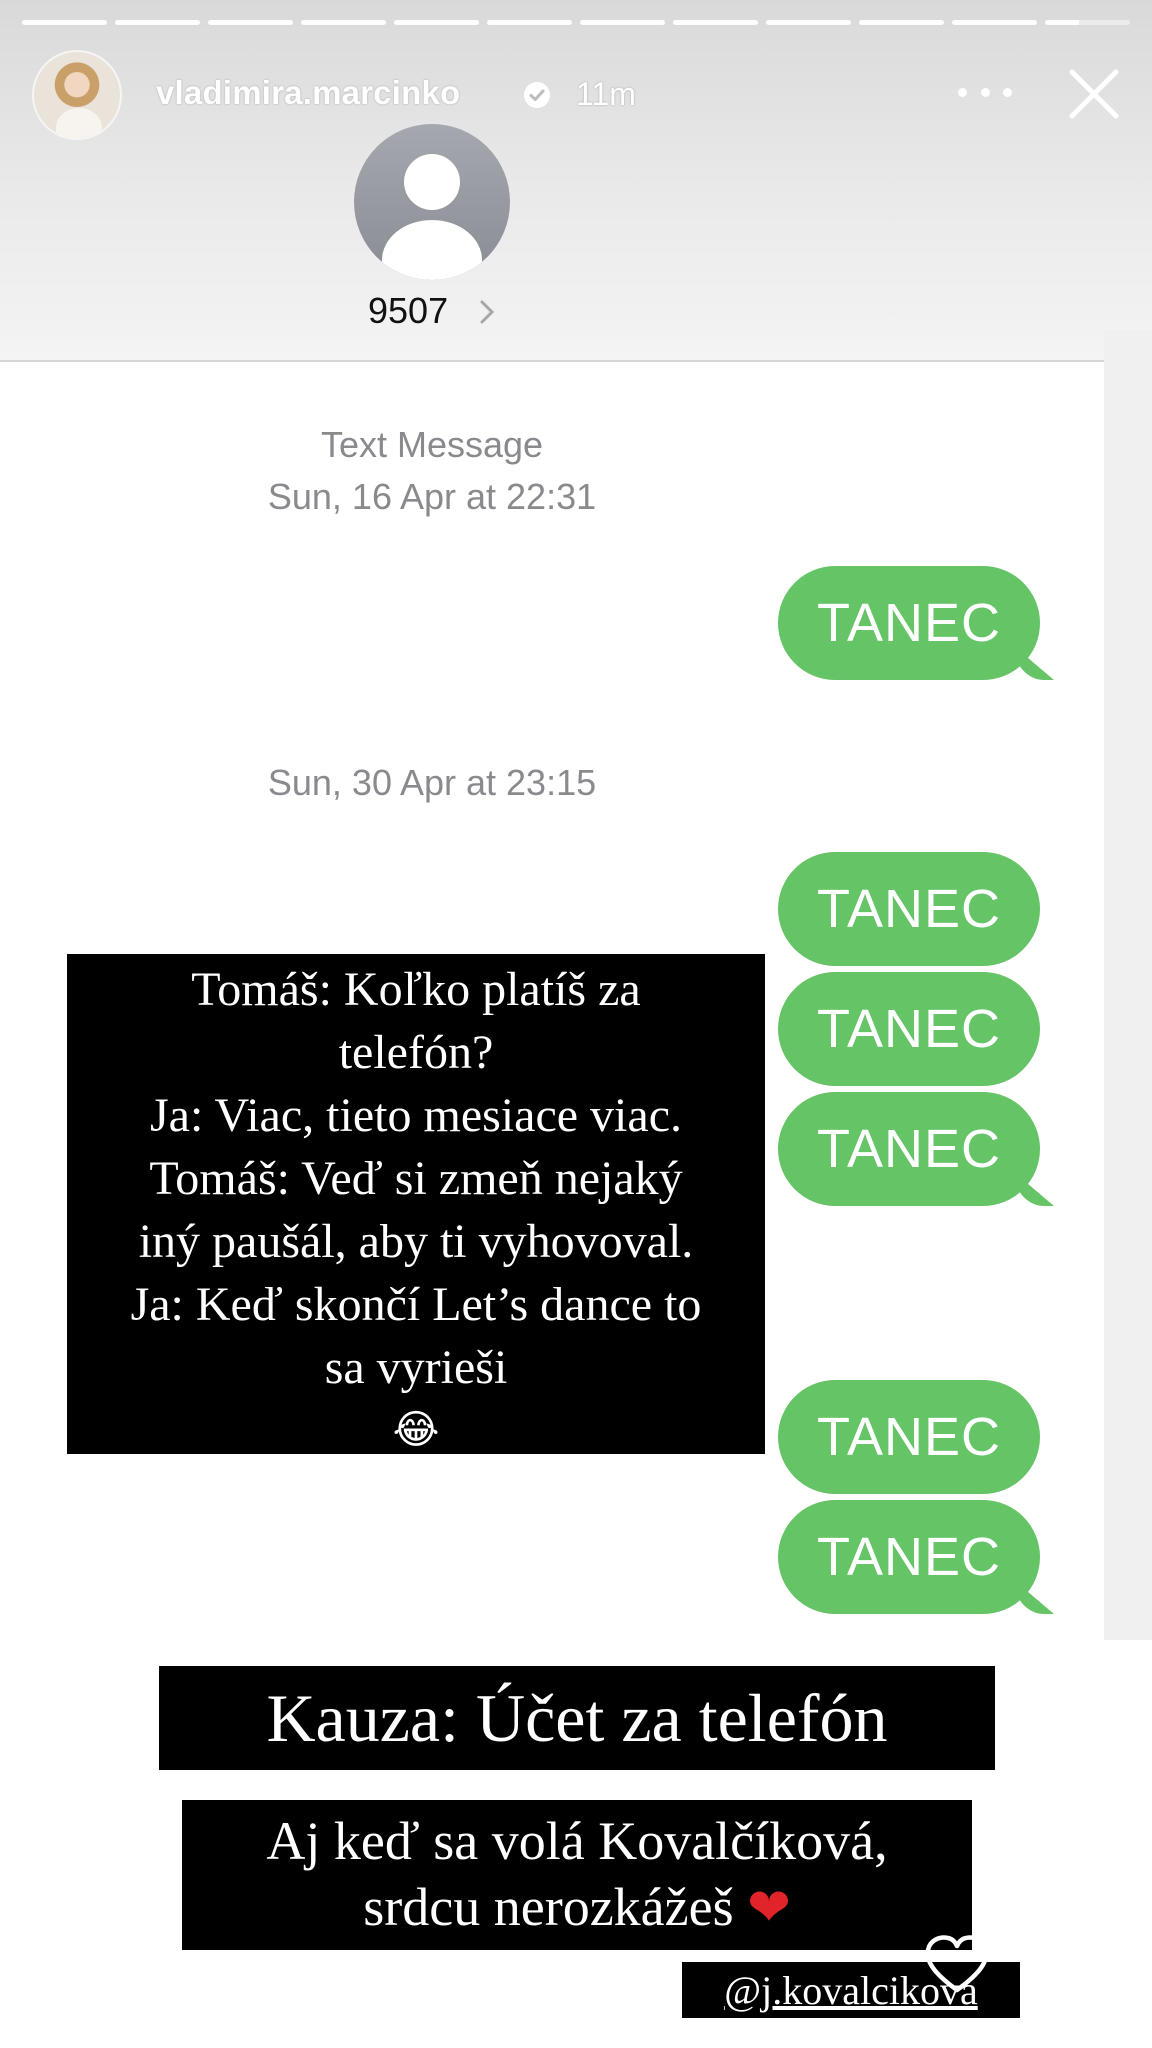  What do you see at coordinates (77, 95) in the screenshot?
I see `user-avatar` at bounding box center [77, 95].